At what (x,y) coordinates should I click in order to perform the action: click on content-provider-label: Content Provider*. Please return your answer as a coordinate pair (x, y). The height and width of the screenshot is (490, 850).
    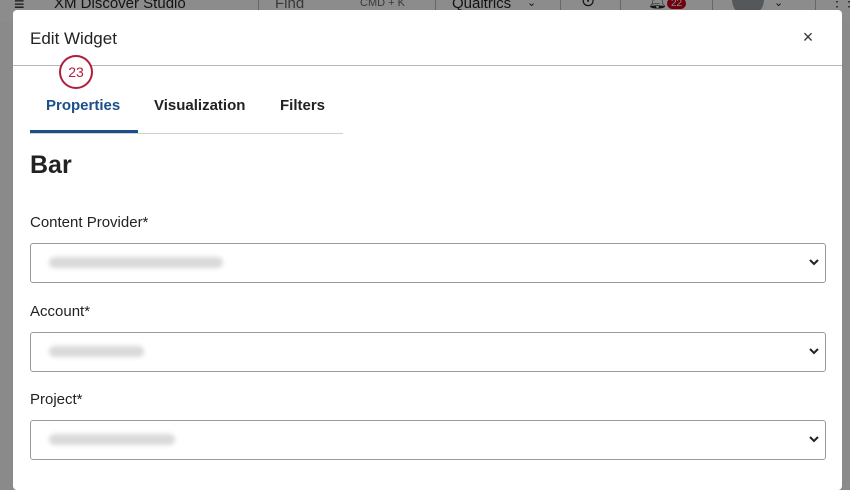
    Looking at the image, I should click on (89, 222).